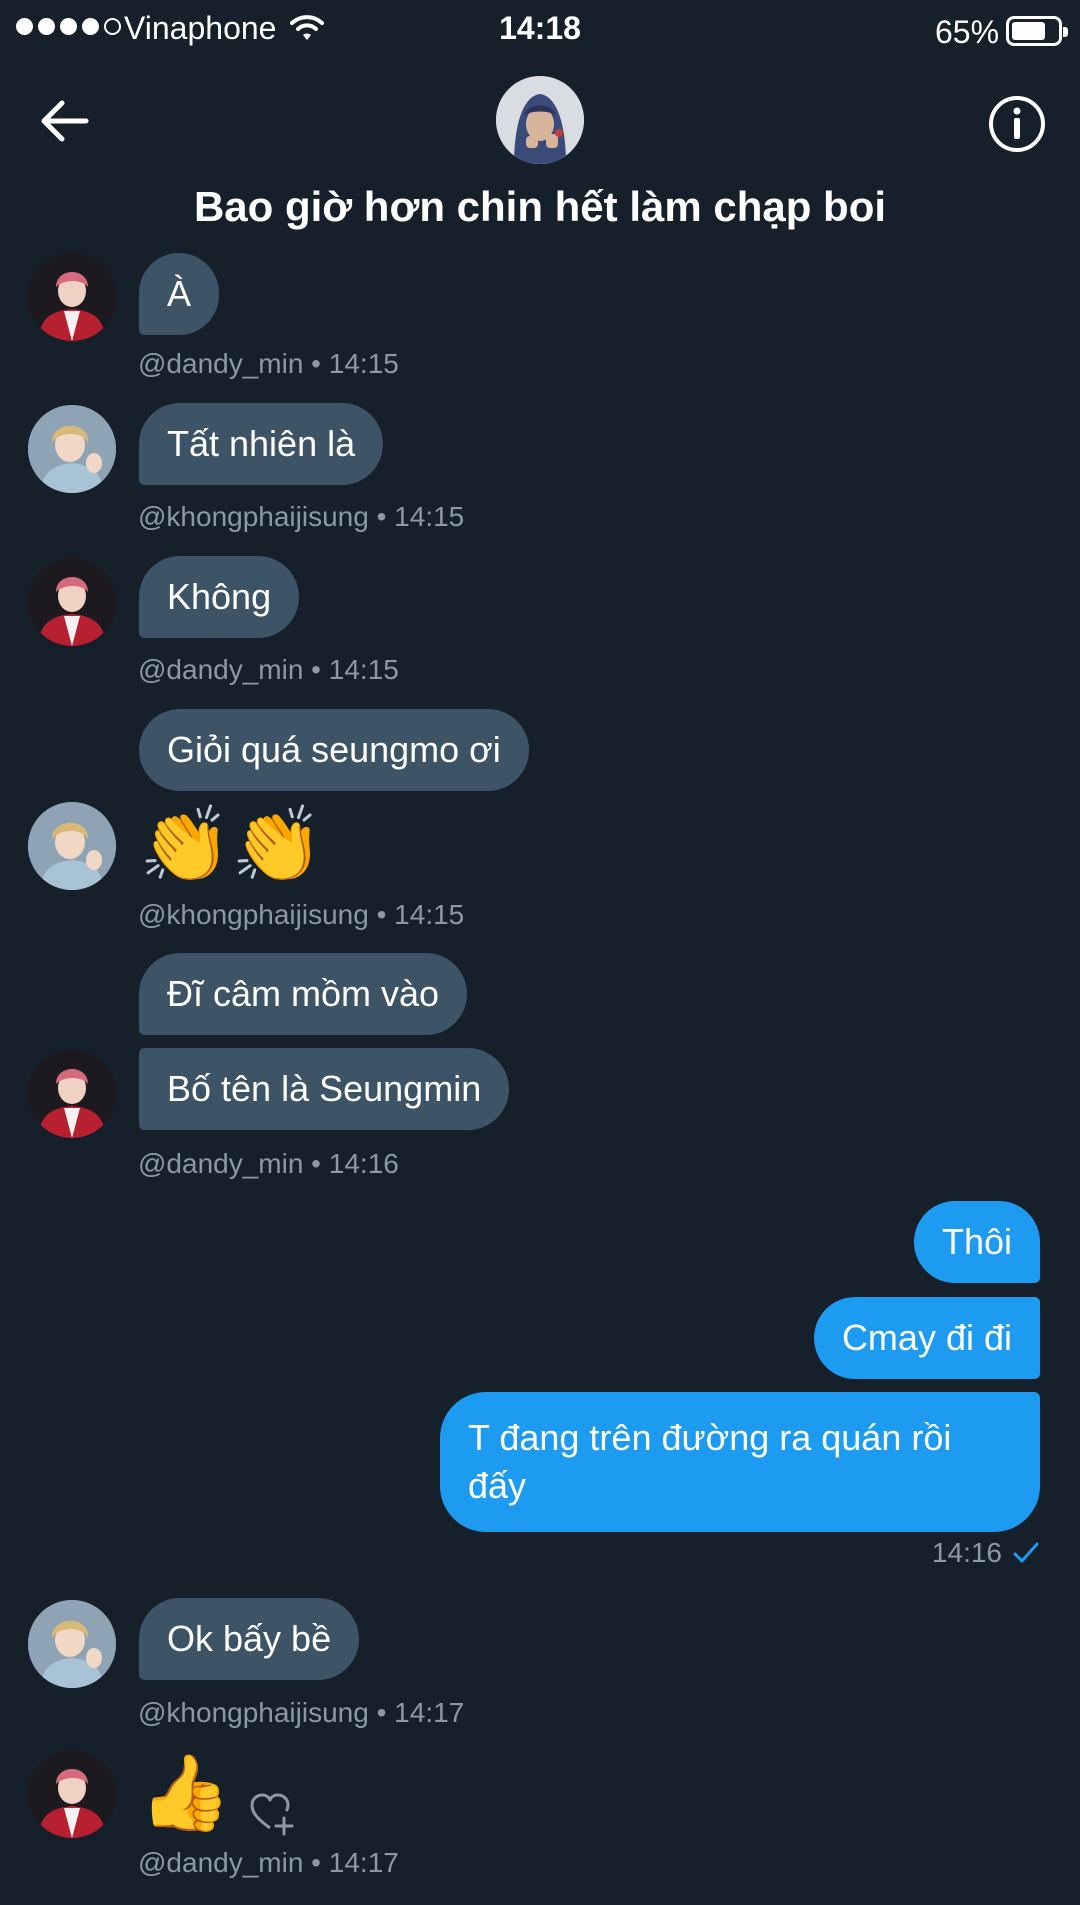 The height and width of the screenshot is (1905, 1080). Describe the element at coordinates (231, 845) in the screenshot. I see `clapping-hands-emoji: 👏👏` at that location.